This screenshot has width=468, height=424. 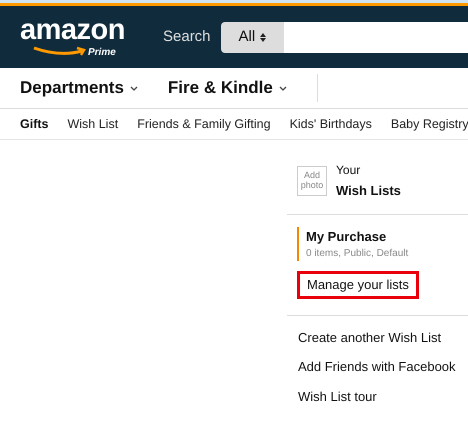 I want to click on sidebar-link: Wish List tour, so click(x=383, y=396).